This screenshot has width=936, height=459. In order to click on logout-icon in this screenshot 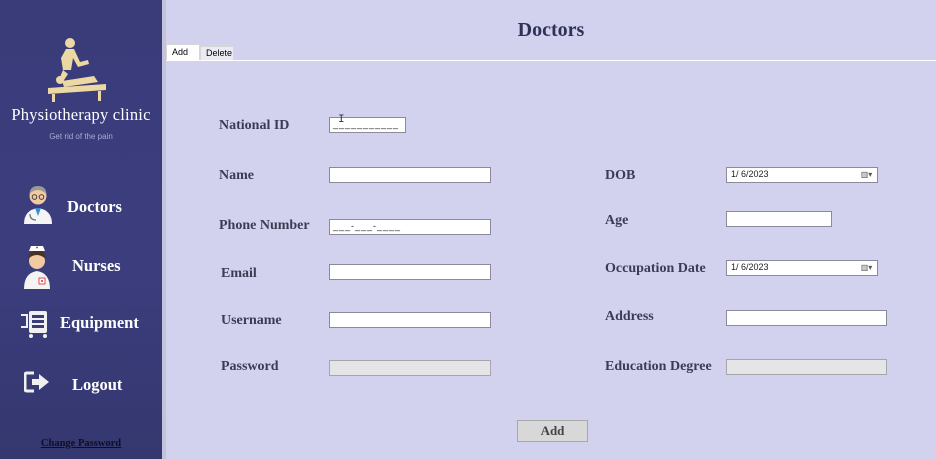, I will do `click(36, 382)`.